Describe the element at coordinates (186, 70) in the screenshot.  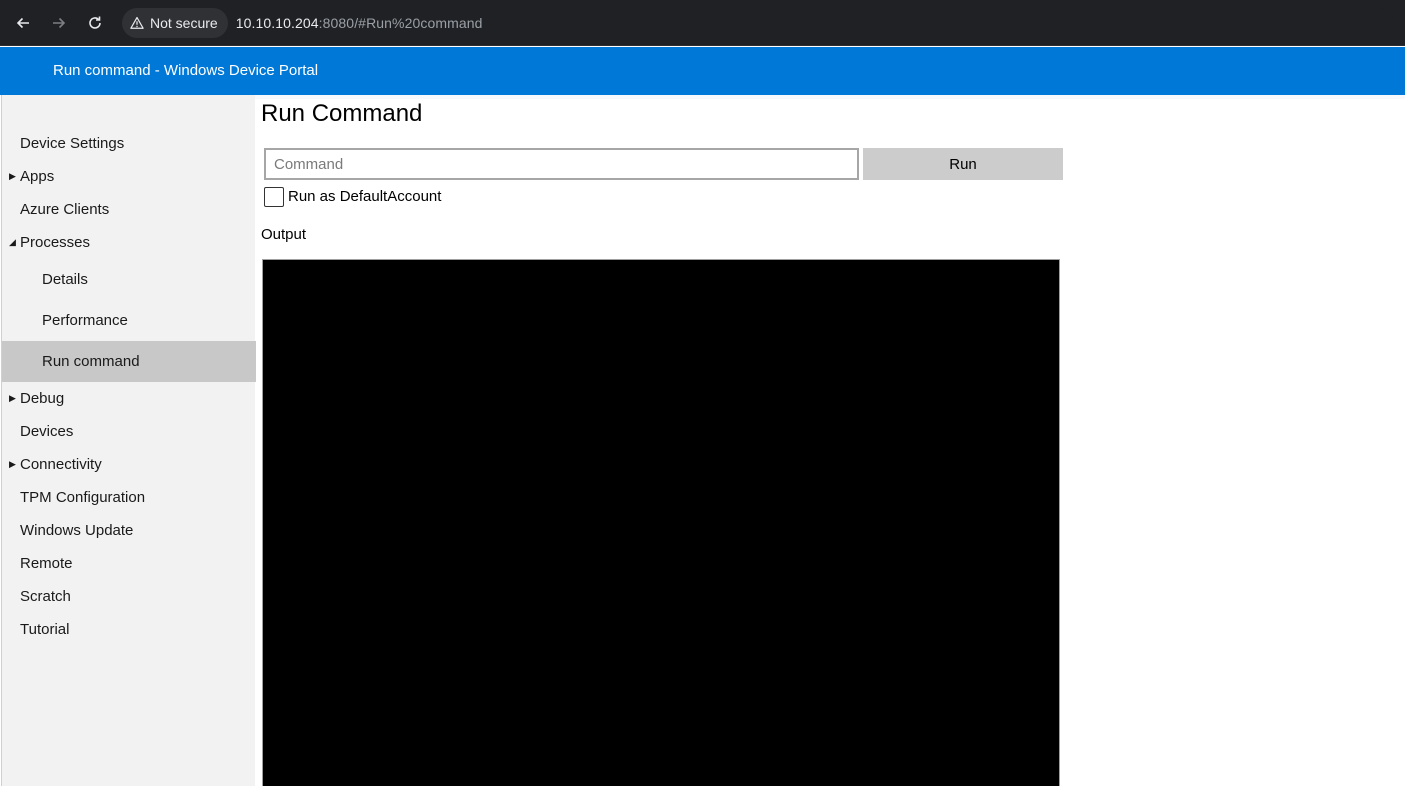
I see `portal-title: Run command - Windows Device Portal` at that location.